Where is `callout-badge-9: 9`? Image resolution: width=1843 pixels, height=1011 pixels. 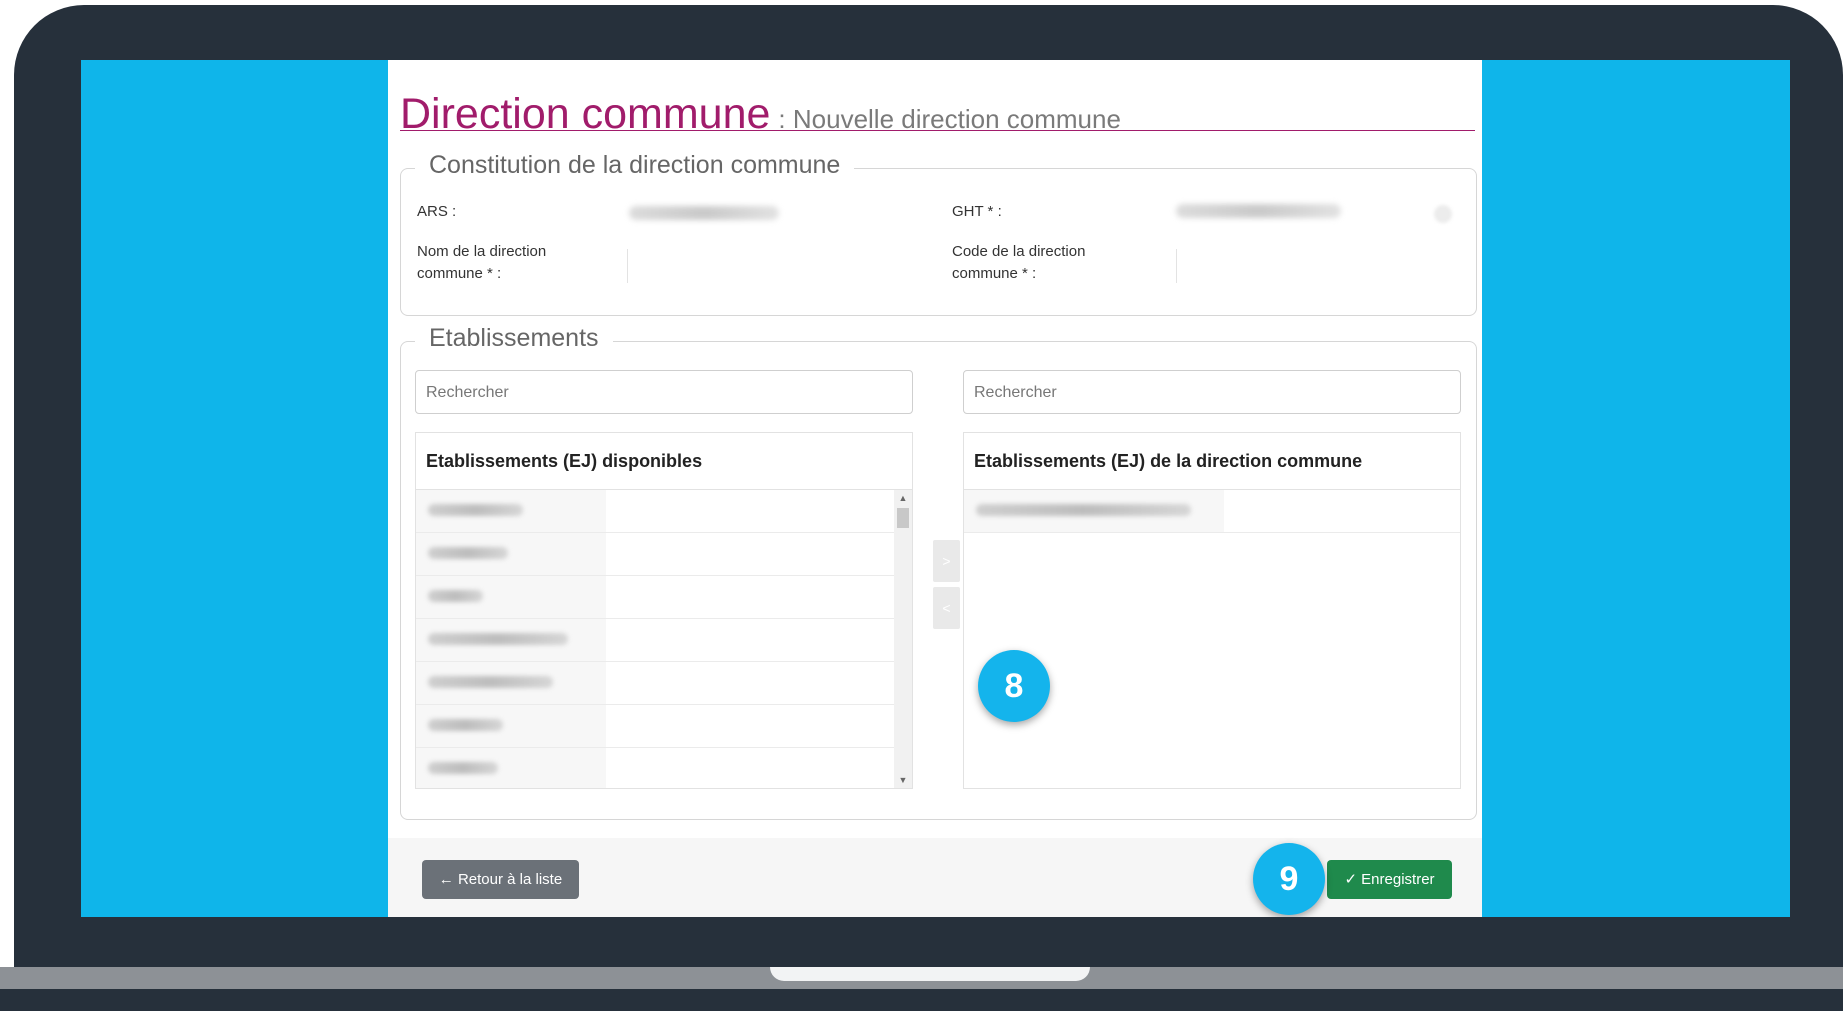 callout-badge-9: 9 is located at coordinates (1289, 879).